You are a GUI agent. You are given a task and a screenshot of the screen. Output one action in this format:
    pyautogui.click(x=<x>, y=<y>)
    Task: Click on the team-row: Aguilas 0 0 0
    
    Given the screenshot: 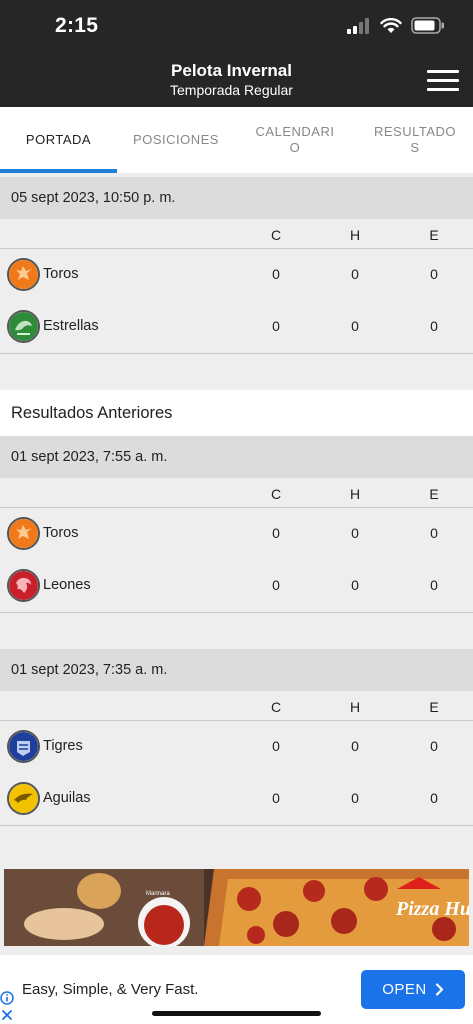 What is the action you would take?
    pyautogui.click(x=236, y=799)
    